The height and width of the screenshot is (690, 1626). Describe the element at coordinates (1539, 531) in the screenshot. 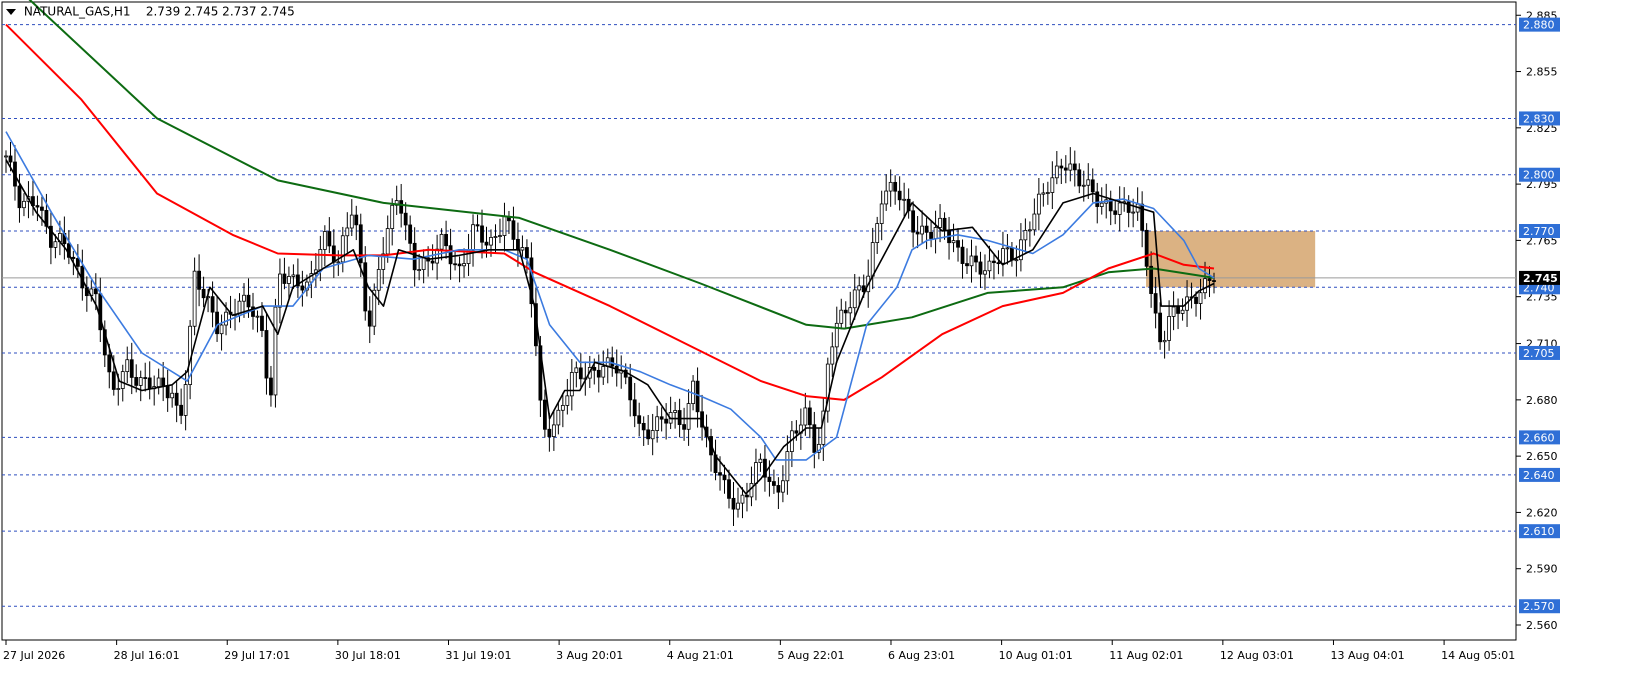

I see `level-label: 2.610` at that location.